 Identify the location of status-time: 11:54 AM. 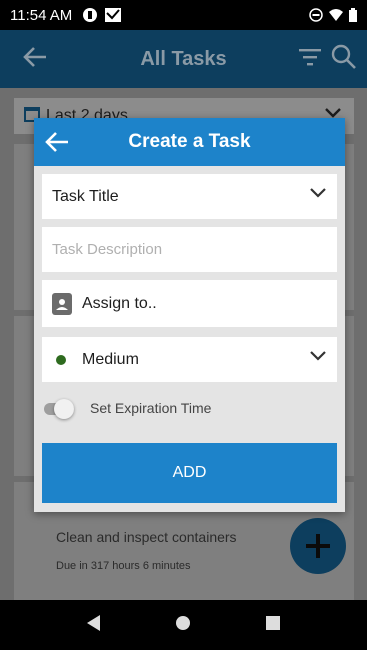
(41, 15).